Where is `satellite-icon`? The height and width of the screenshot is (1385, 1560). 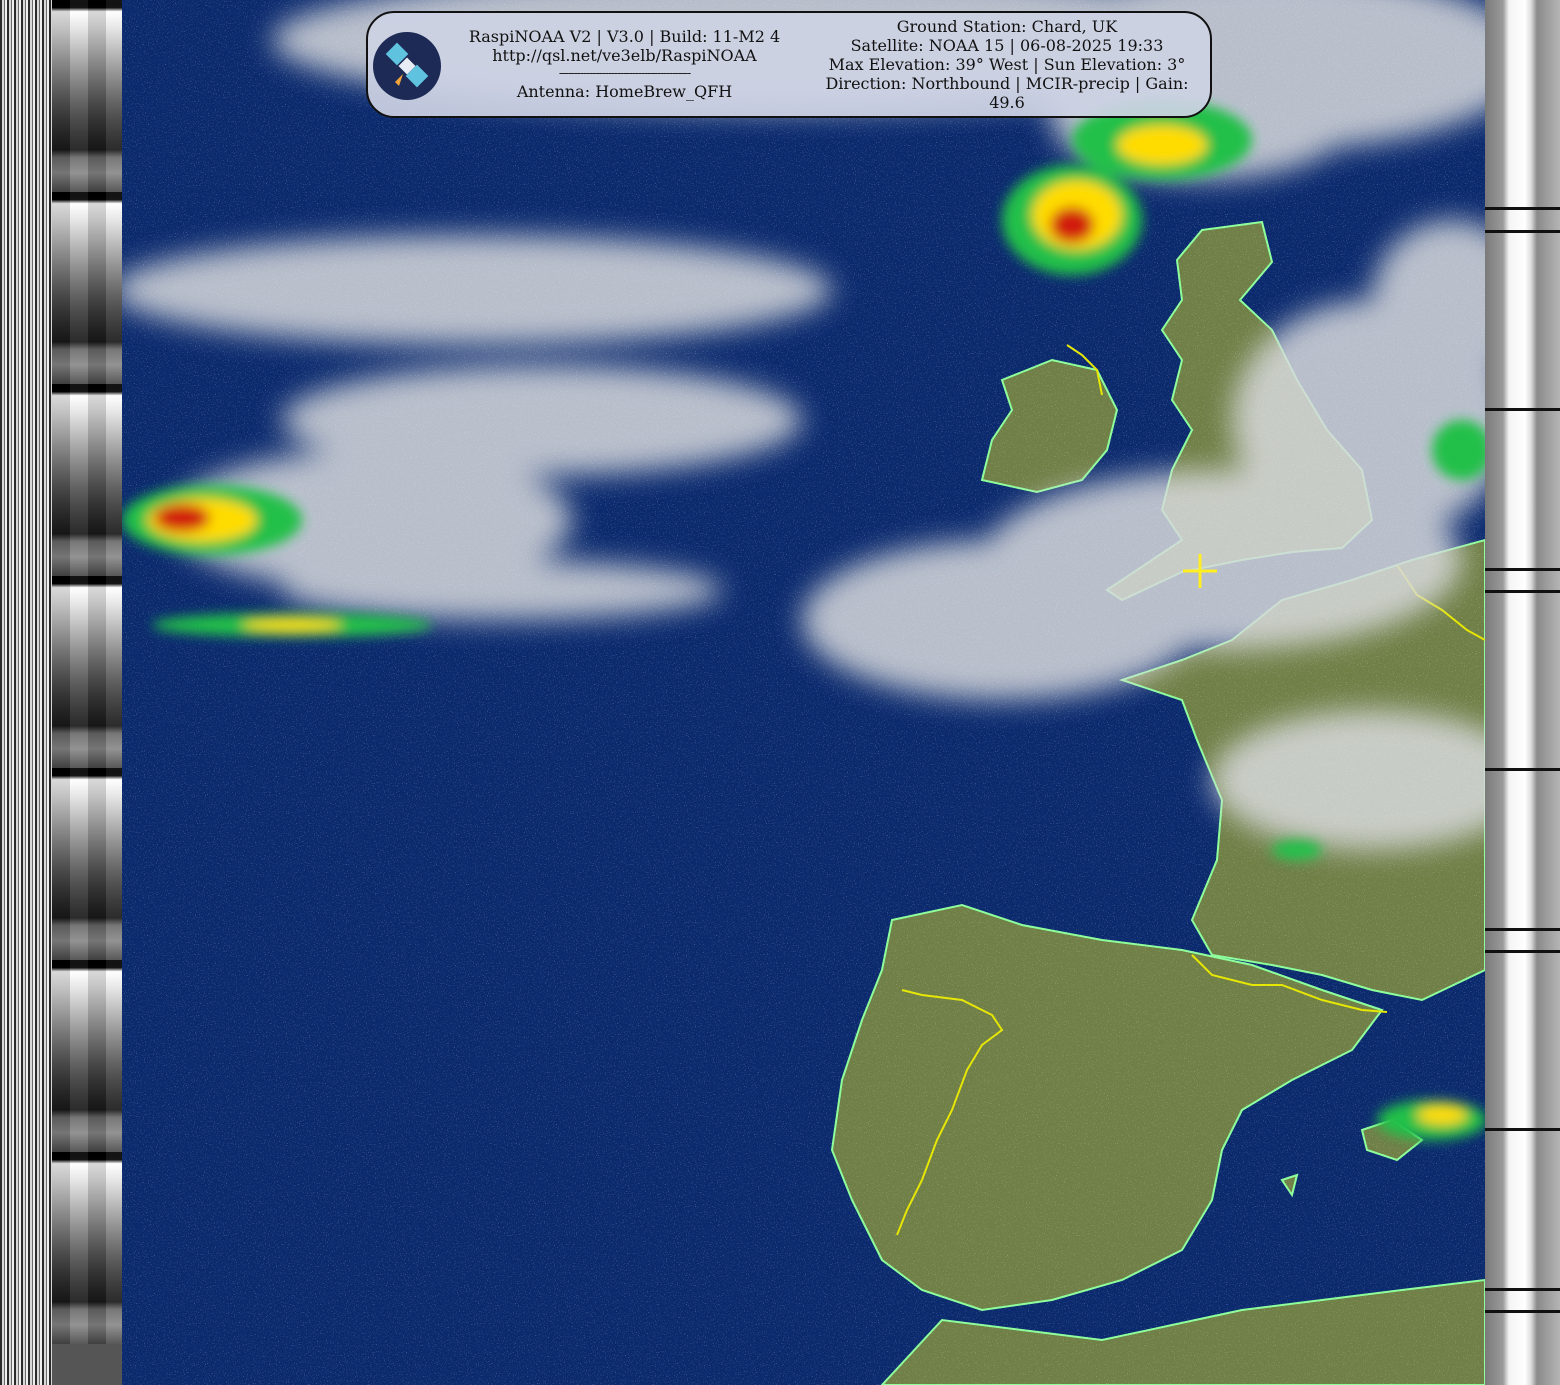 satellite-icon is located at coordinates (407, 66).